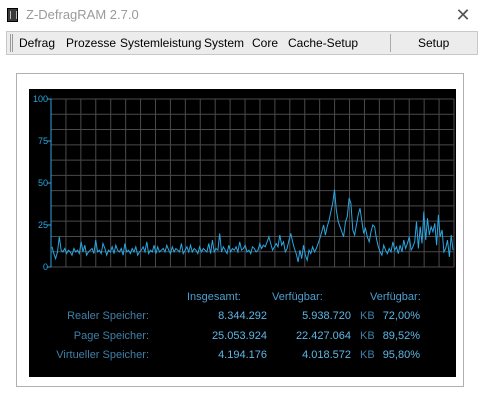  Describe the element at coordinates (111, 336) in the screenshot. I see `row-label: Page Speicher:` at that location.